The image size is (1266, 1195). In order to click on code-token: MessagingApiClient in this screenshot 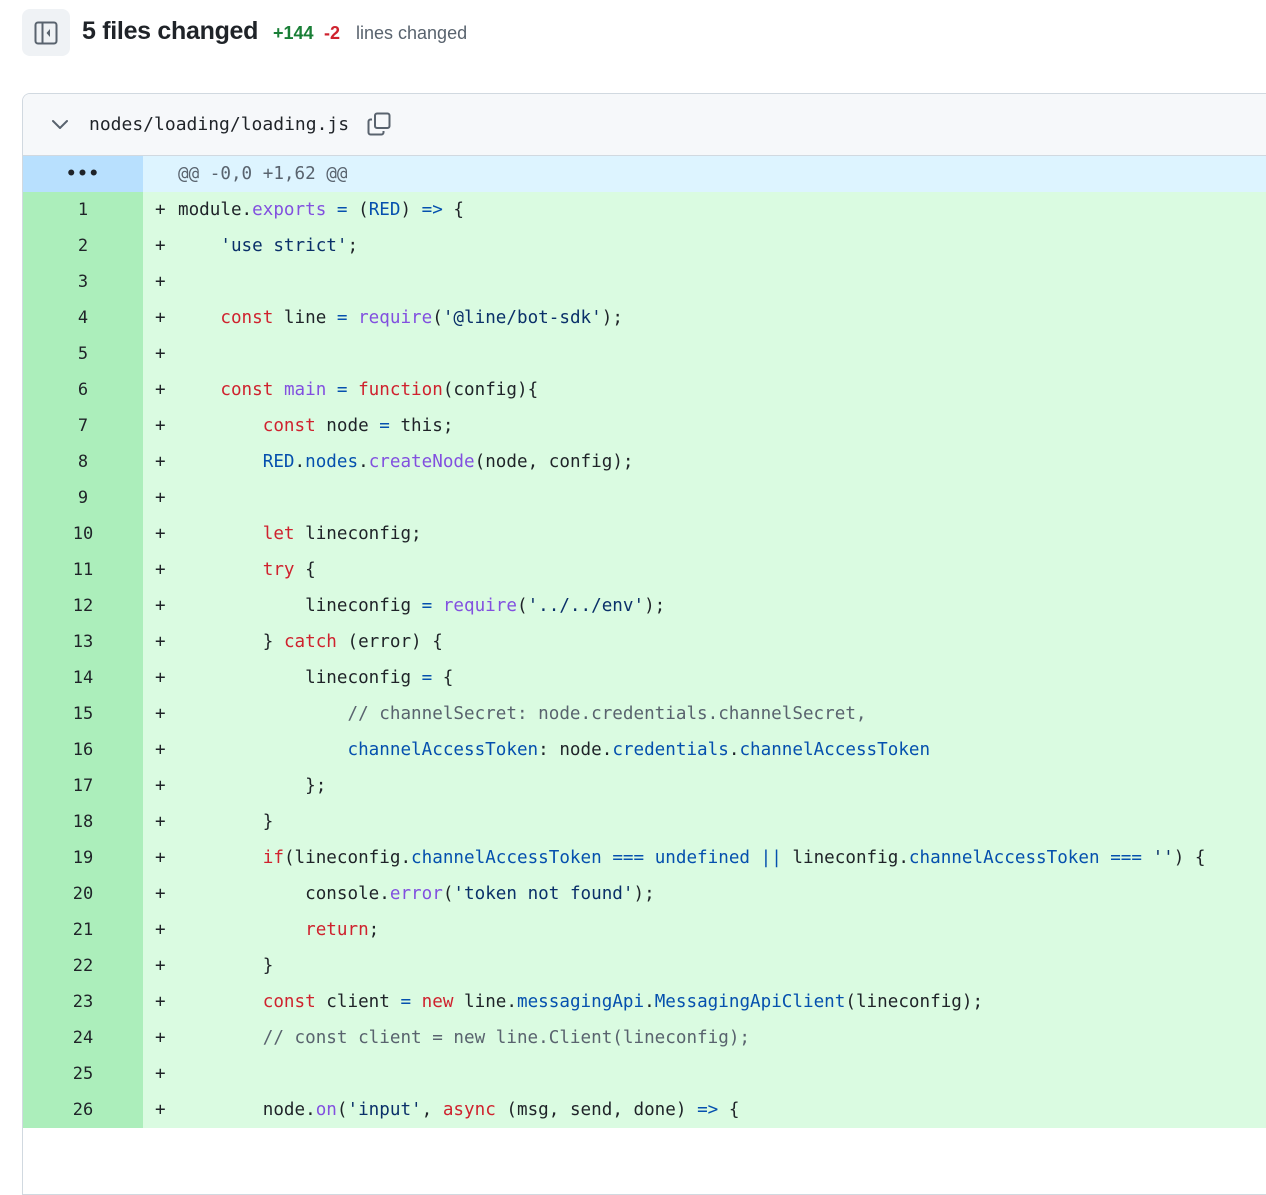, I will do `click(750, 1002)`.